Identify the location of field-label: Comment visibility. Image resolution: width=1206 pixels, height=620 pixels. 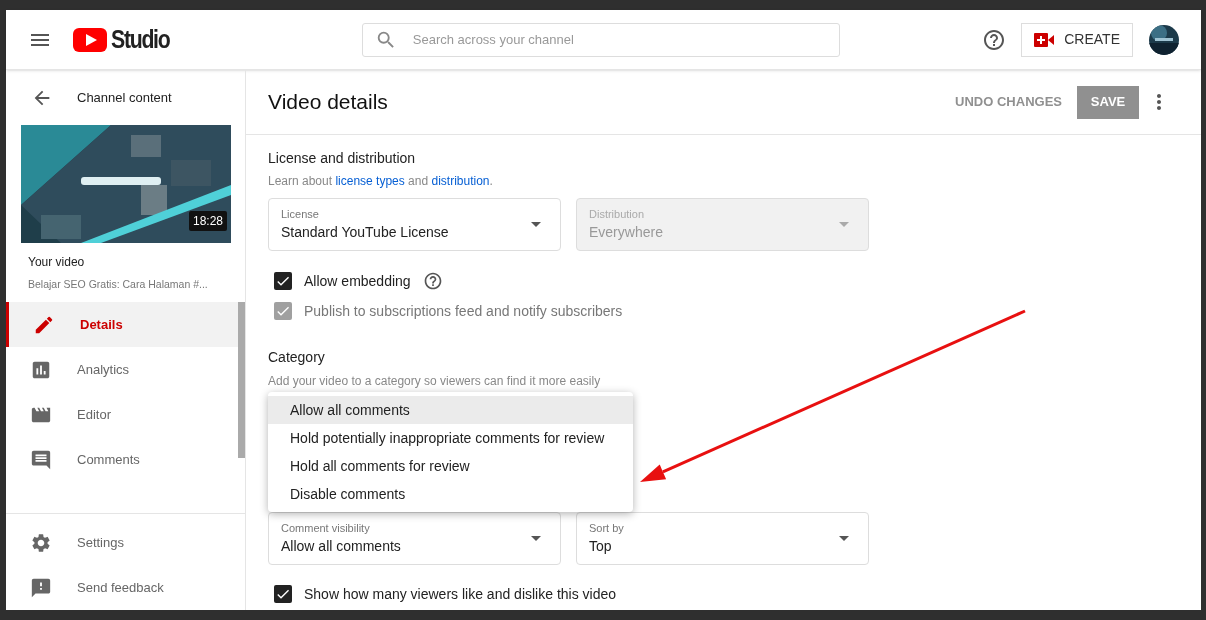
(326, 528).